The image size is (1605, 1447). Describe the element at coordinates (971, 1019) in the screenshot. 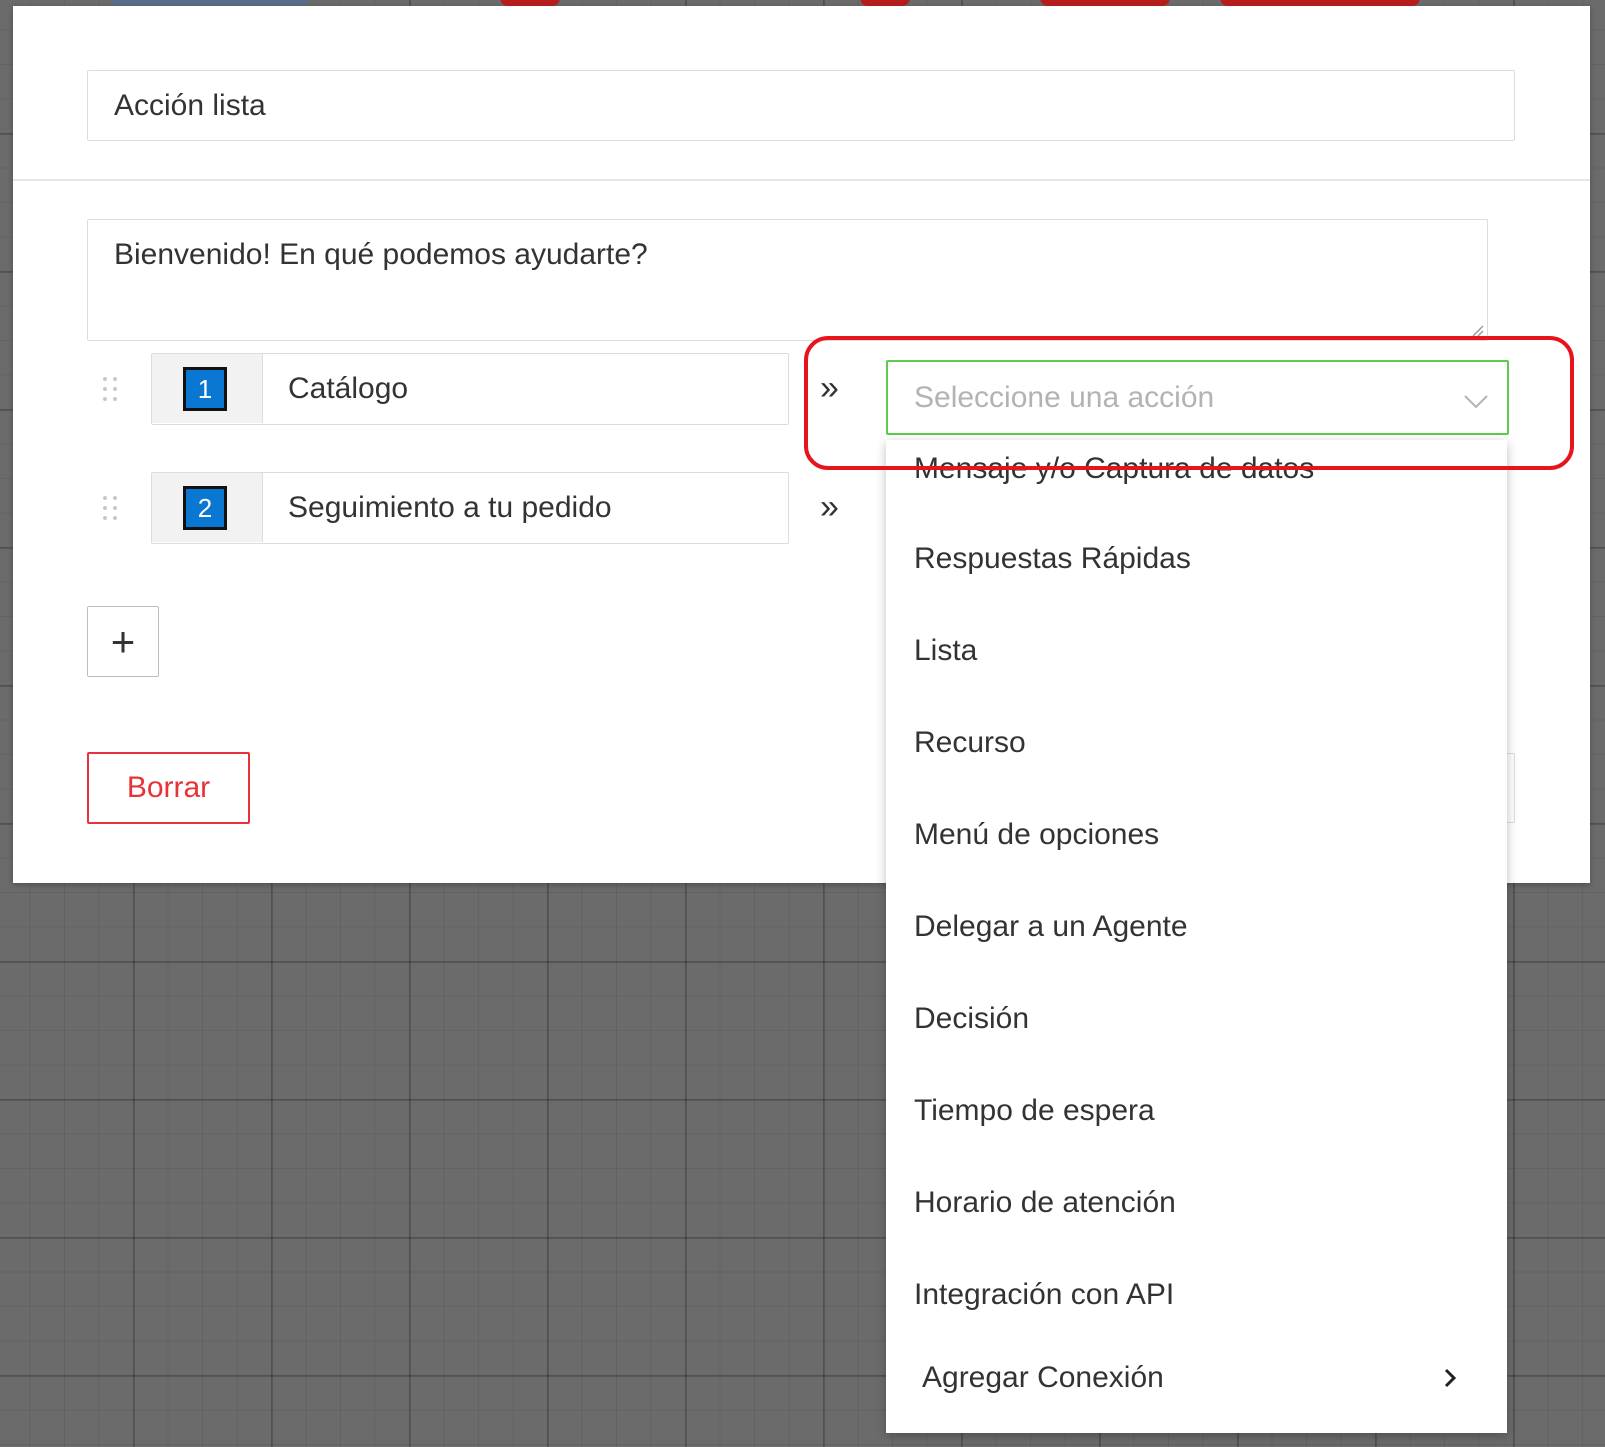

I see `menu-item-decision: Decisión` at that location.